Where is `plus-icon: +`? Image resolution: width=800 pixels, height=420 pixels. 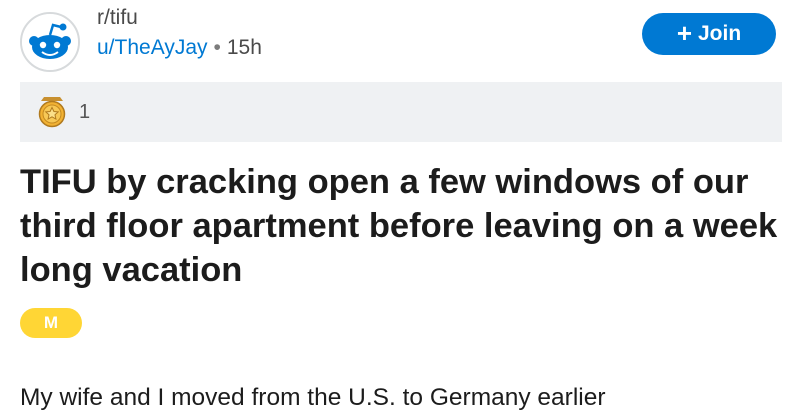
plus-icon: + is located at coordinates (684, 33).